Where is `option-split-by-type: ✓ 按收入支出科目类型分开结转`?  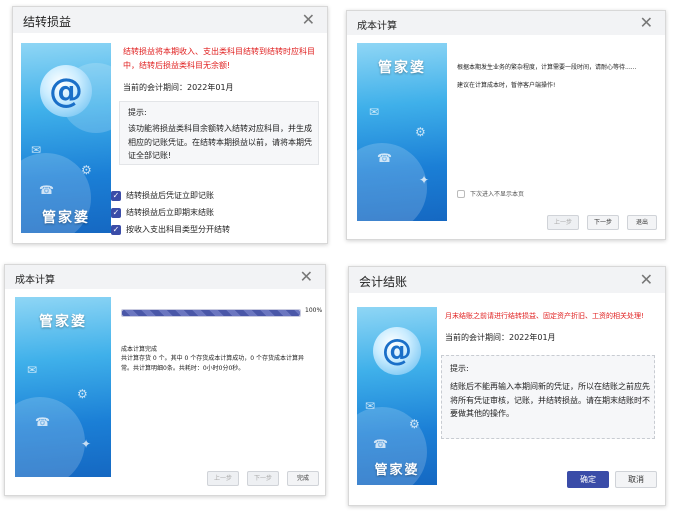 option-split-by-type: ✓ 按收入支出科目类型分开结转 is located at coordinates (170, 229).